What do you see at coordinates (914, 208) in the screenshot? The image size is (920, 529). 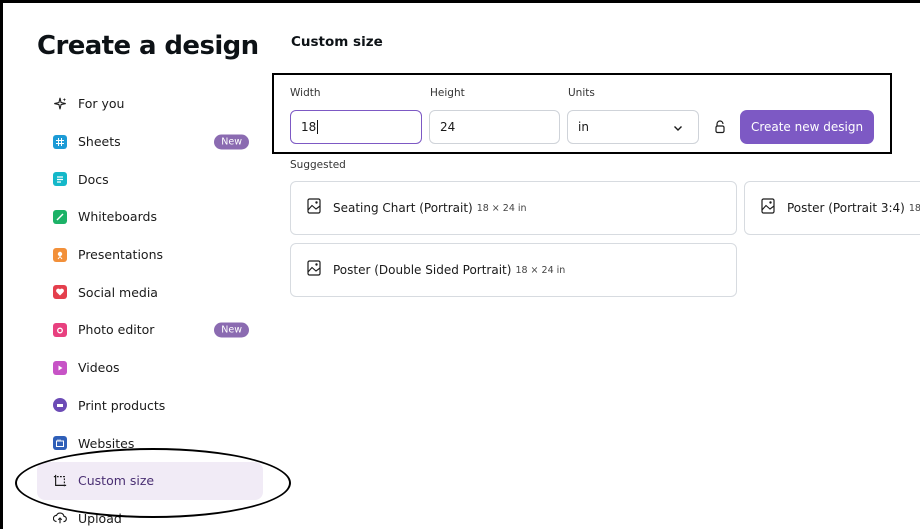 I see `suggestion-size: 18` at bounding box center [914, 208].